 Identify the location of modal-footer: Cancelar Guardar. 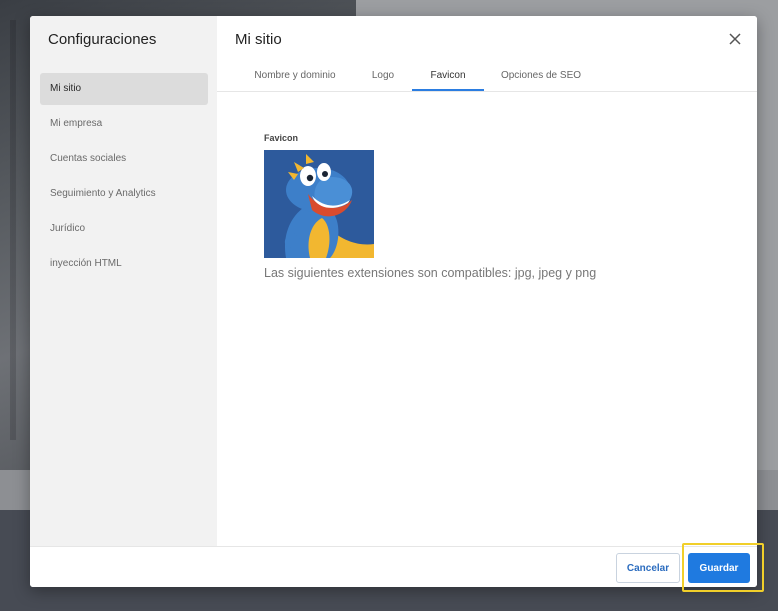
(393, 566).